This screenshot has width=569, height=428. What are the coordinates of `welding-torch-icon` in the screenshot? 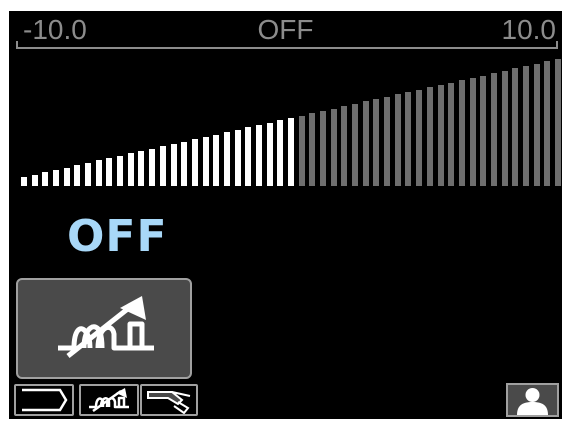 It's located at (169, 402).